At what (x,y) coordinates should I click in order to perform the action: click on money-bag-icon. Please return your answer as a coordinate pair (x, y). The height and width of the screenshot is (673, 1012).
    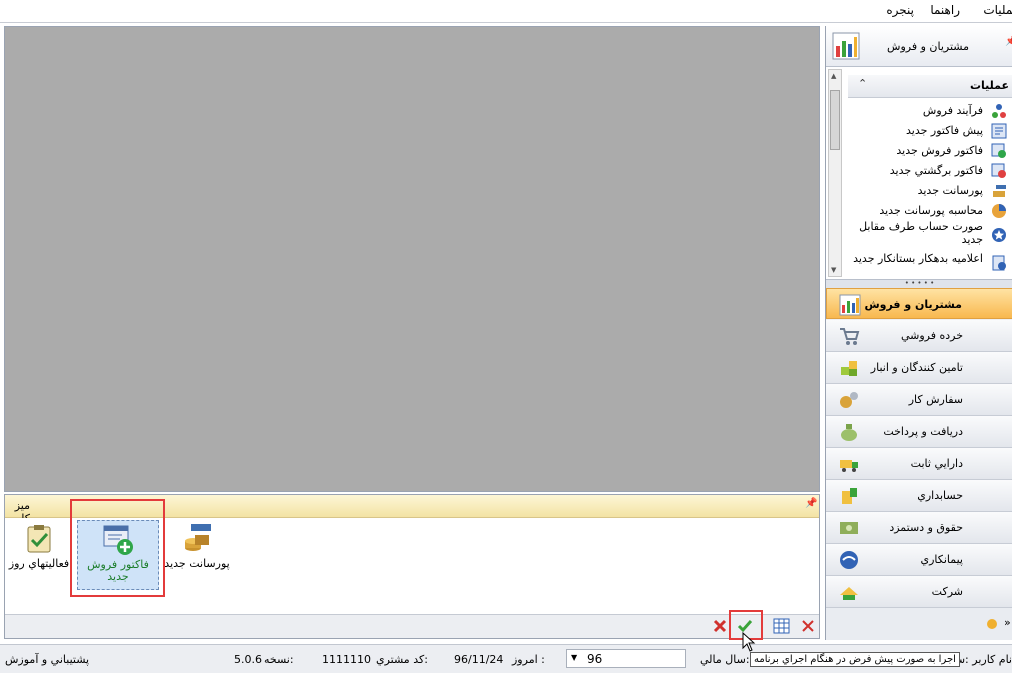
    Looking at the image, I should click on (849, 432).